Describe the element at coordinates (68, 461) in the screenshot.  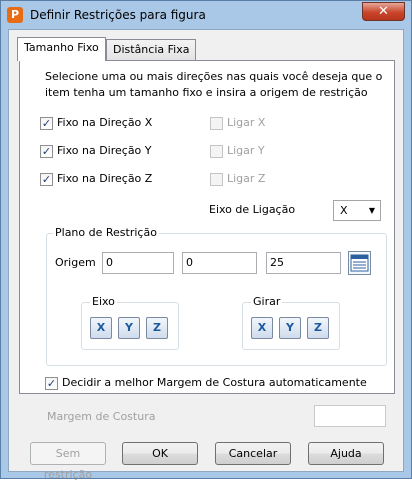
I see `no-restriction-button: Sem restrição` at that location.